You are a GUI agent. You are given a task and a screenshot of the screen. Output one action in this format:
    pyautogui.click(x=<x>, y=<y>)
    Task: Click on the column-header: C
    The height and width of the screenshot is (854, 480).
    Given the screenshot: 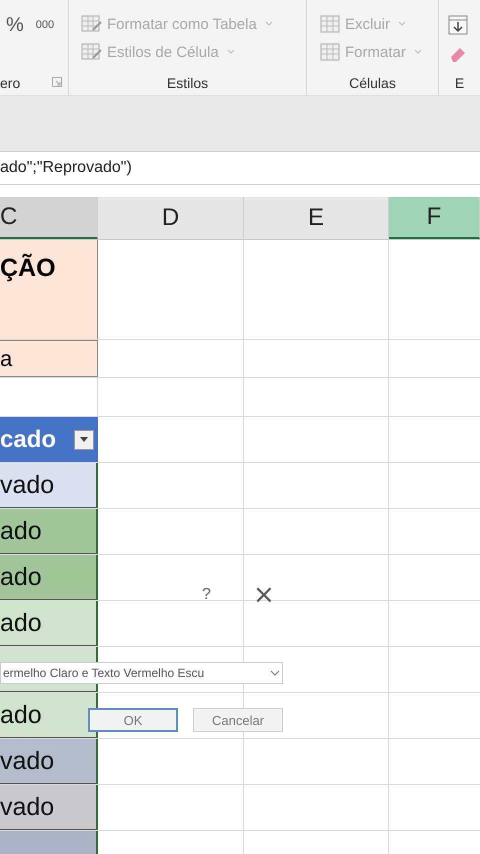 What is the action you would take?
    pyautogui.click(x=49, y=218)
    